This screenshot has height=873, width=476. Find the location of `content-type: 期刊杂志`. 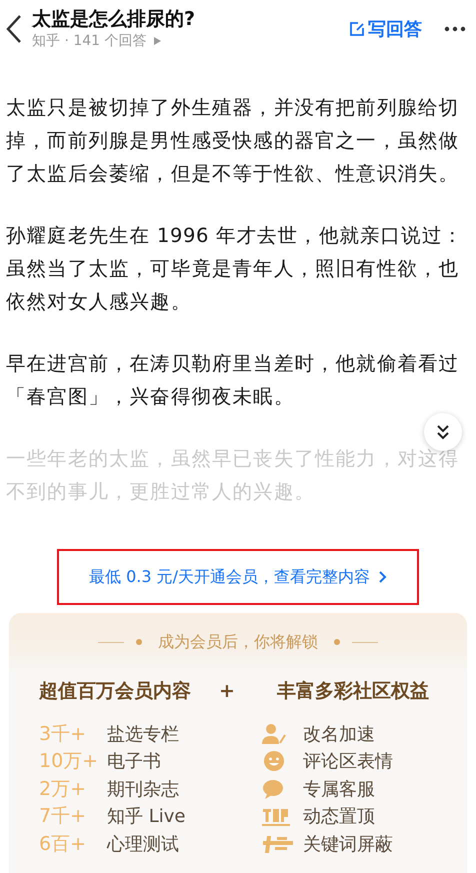

content-type: 期刊杂志 is located at coordinates (143, 789).